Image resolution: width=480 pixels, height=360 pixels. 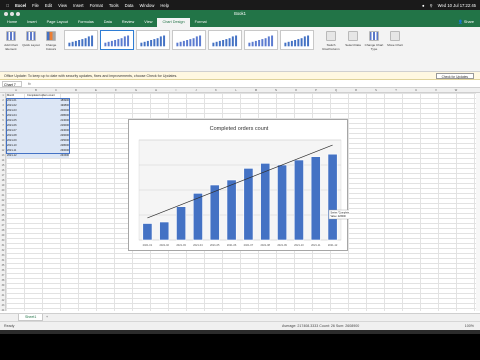 What do you see at coordinates (86, 22) in the screenshot?
I see `tab-formulas: Formulas` at bounding box center [86, 22].